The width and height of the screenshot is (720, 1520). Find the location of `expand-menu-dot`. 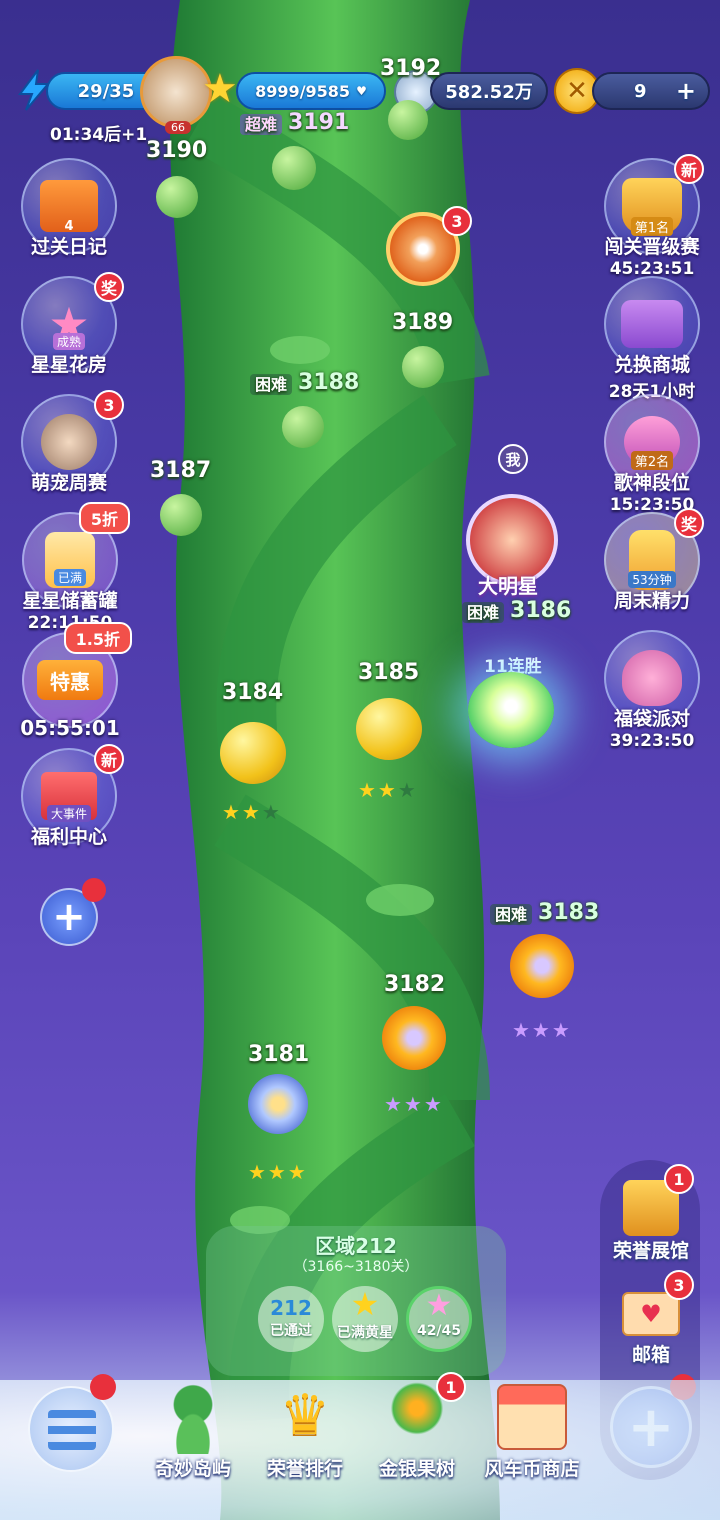

expand-menu-dot is located at coordinates (94, 890).